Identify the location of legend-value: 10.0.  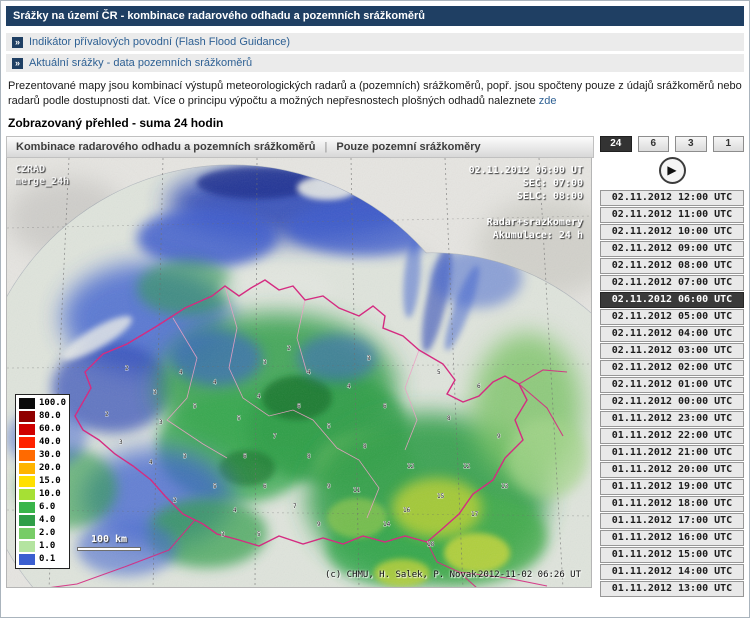
(50, 494).